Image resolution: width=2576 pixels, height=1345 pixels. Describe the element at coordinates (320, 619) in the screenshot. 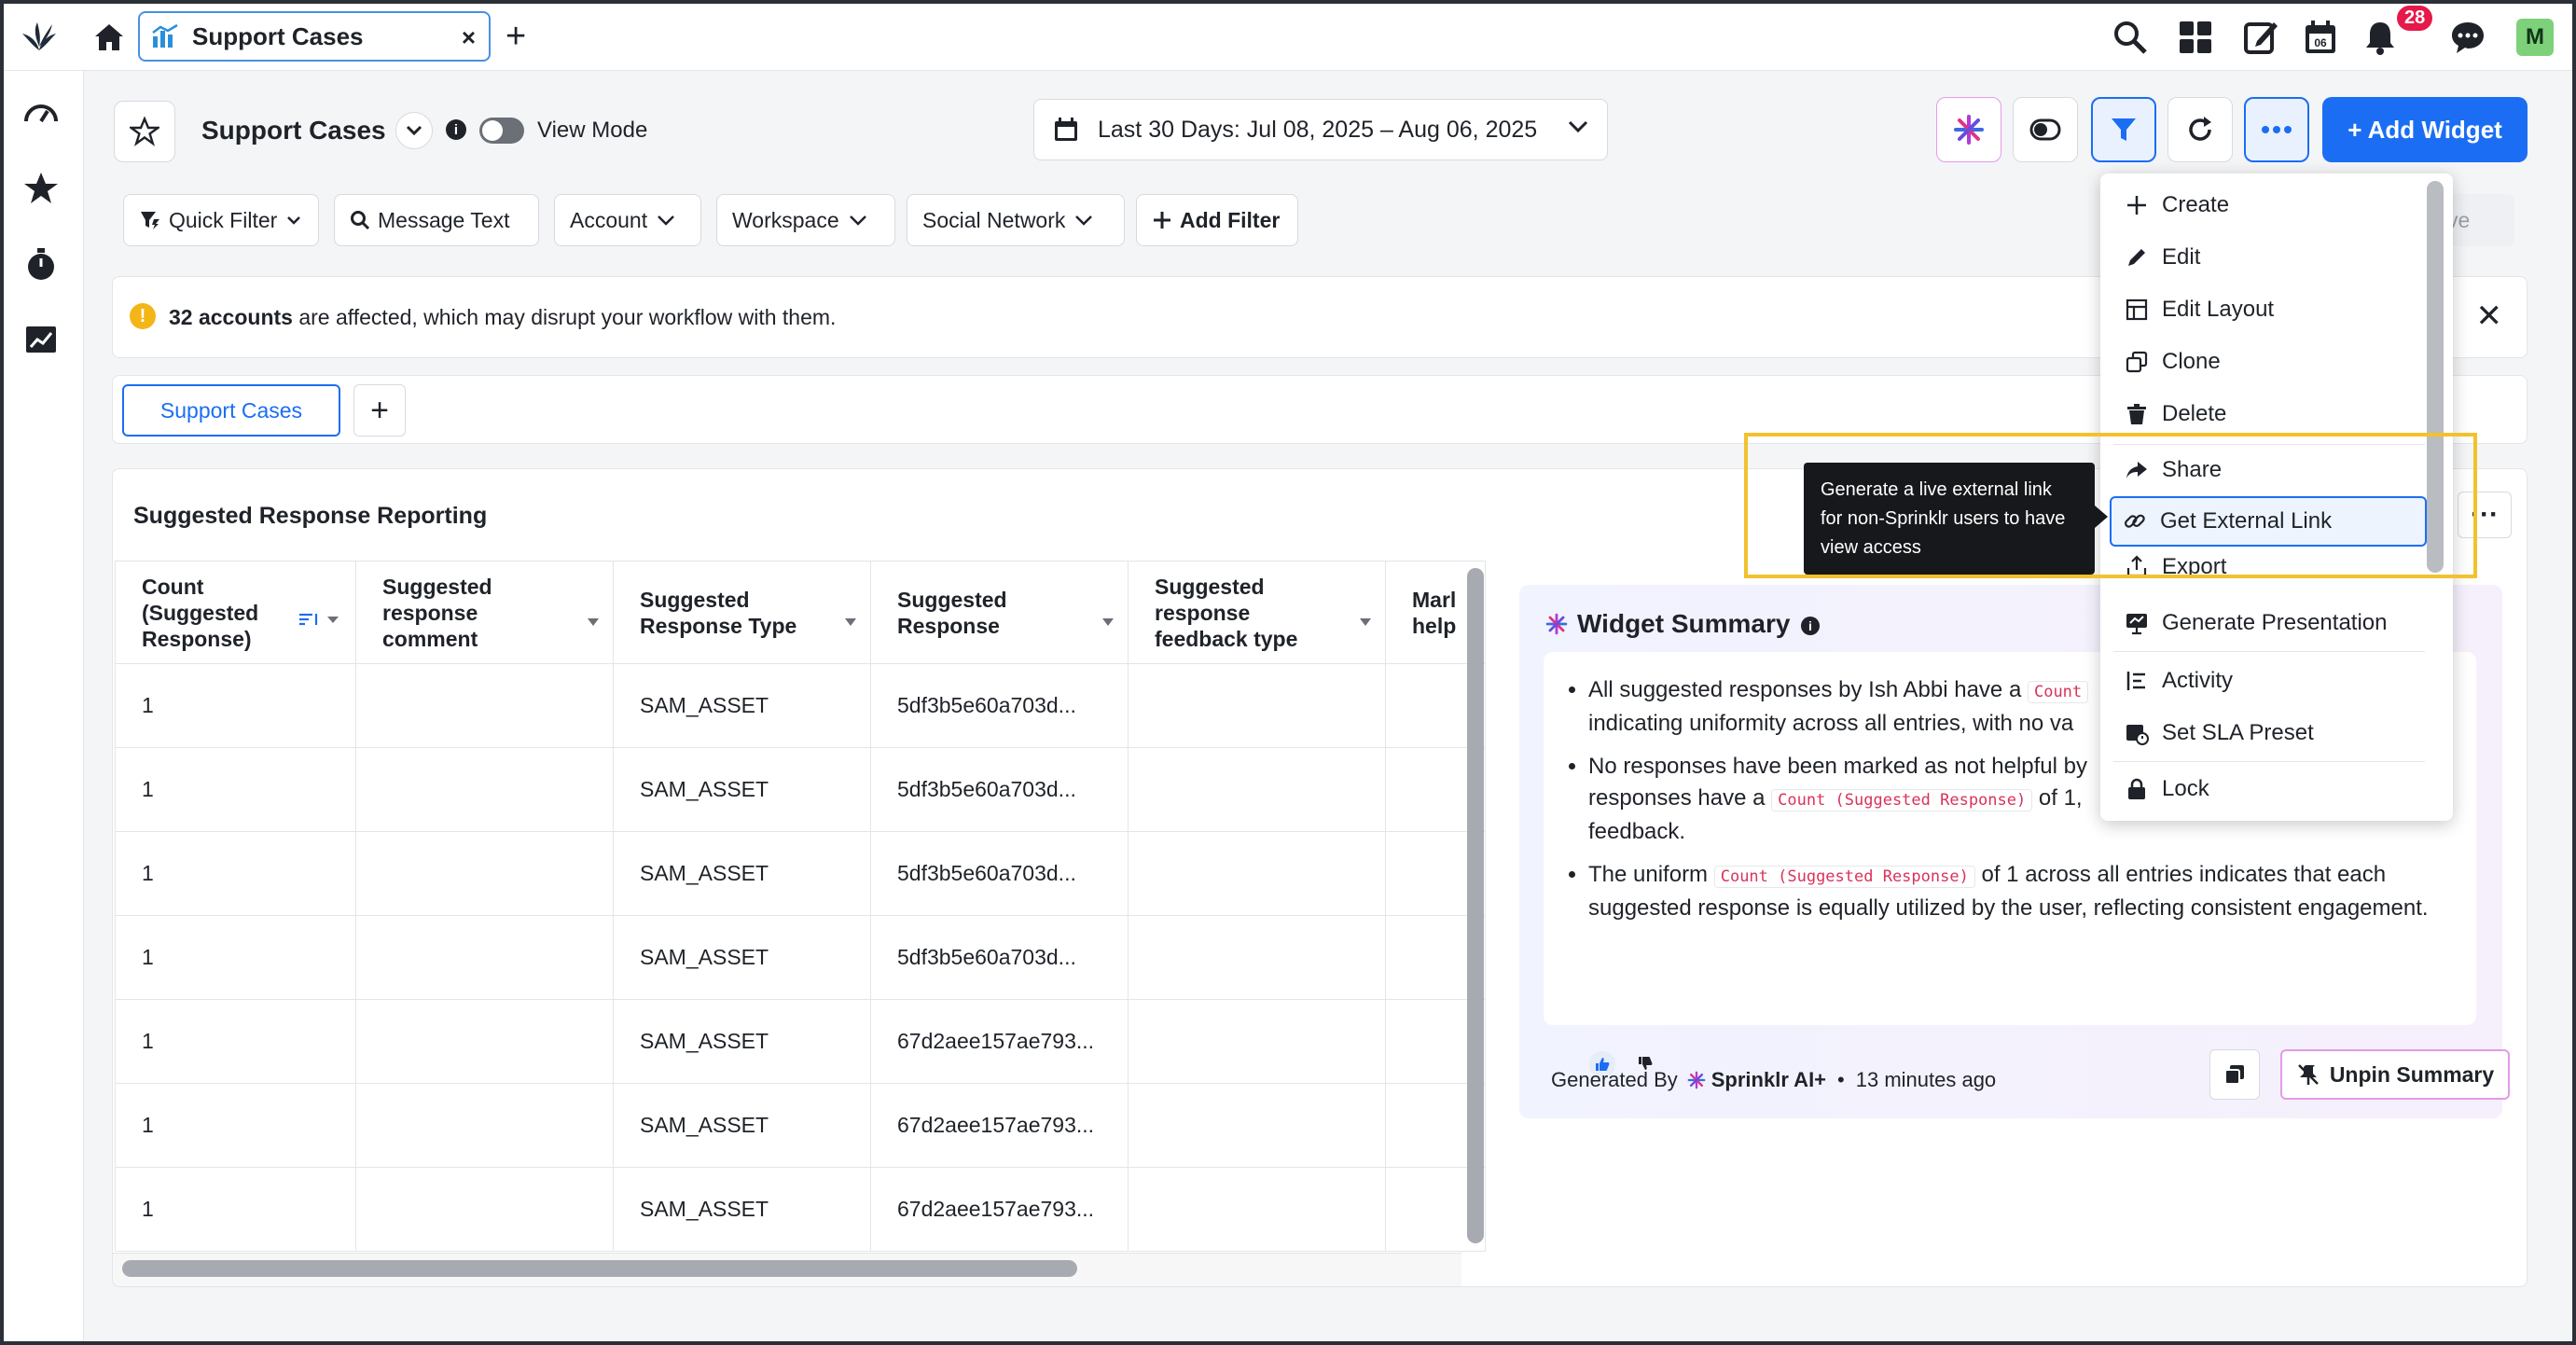

I see `sort-icon` at that location.